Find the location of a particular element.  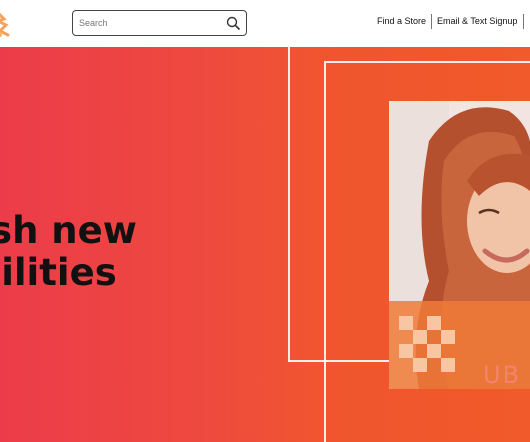

hero-headline-line-1: eash new is located at coordinates (68, 230).